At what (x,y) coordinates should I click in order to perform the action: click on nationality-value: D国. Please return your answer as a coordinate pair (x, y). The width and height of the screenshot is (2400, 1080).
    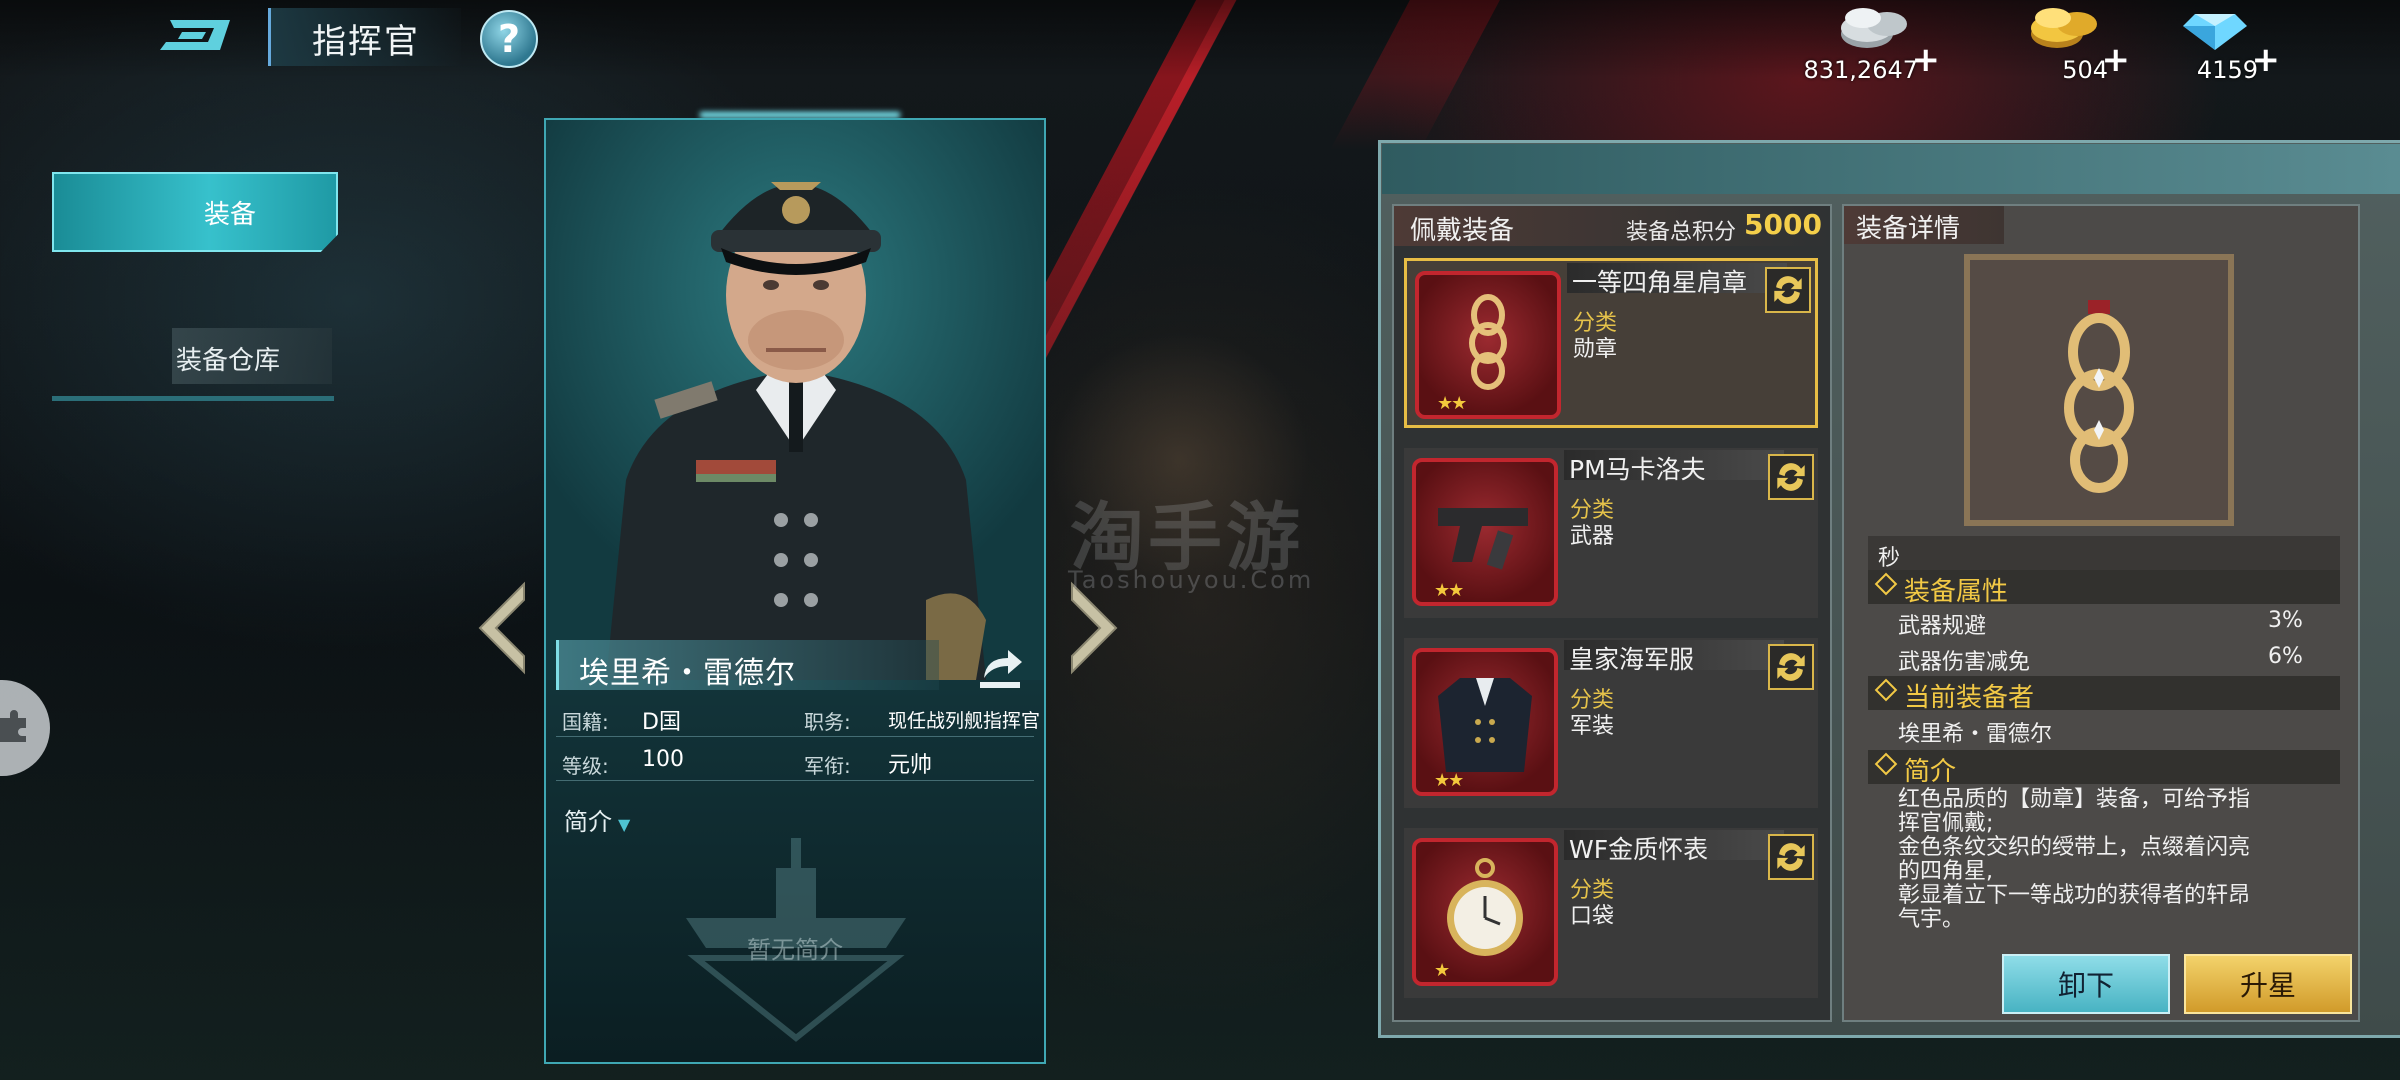
    Looking at the image, I should click on (661, 722).